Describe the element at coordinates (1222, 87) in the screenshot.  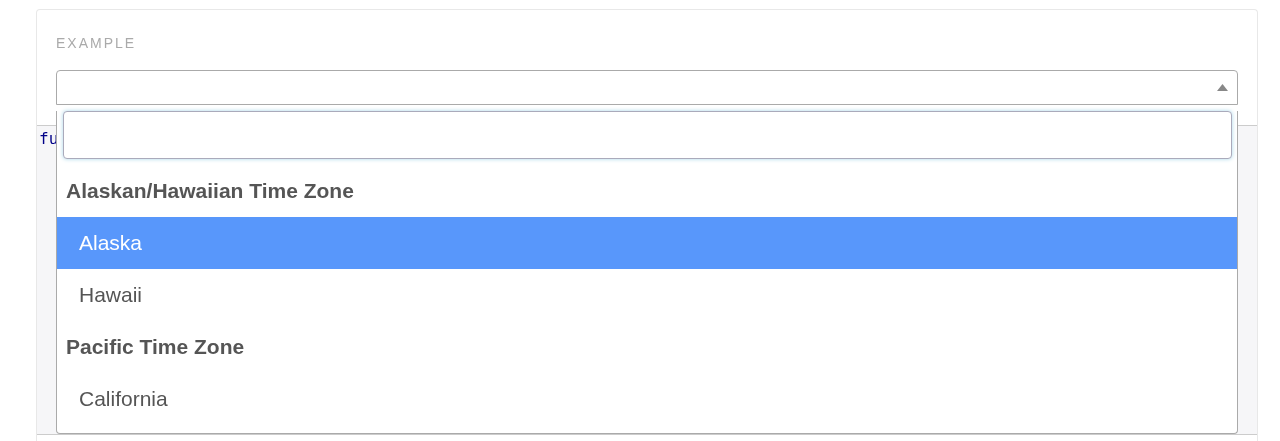
I see `caret-icon` at that location.